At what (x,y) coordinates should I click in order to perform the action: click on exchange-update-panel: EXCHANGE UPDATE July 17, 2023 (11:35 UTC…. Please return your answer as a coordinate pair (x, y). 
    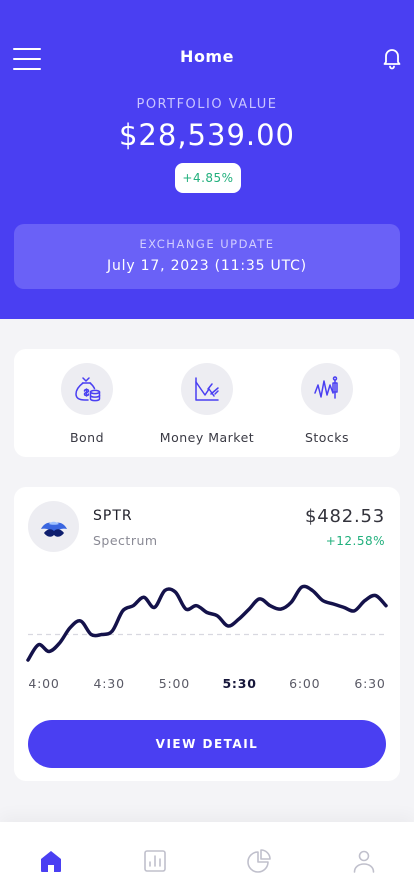
    Looking at the image, I should click on (207, 256).